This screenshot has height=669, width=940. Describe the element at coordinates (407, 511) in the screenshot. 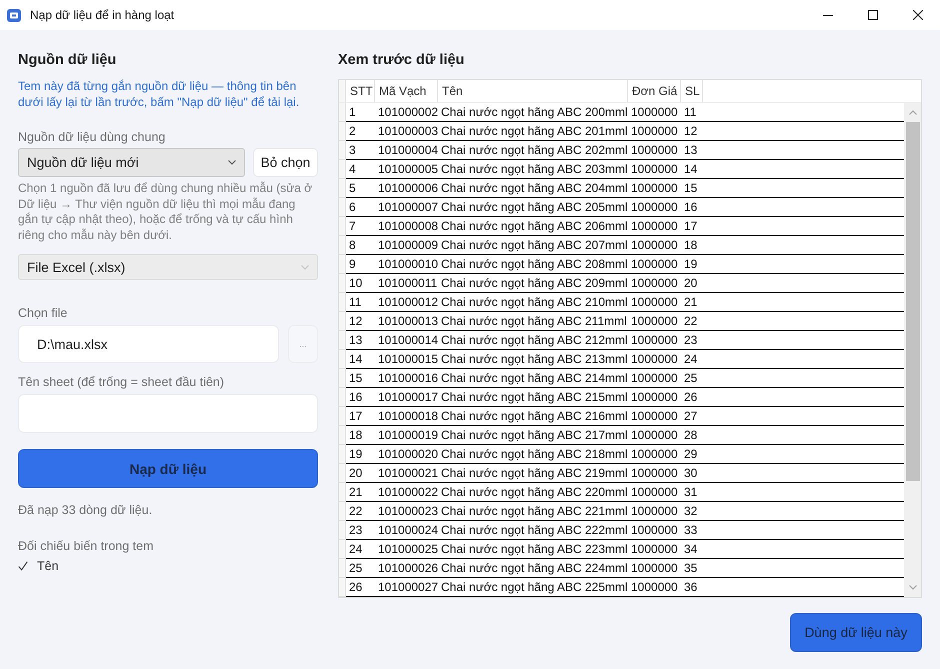

I see `table-cell-text: 101000023` at that location.